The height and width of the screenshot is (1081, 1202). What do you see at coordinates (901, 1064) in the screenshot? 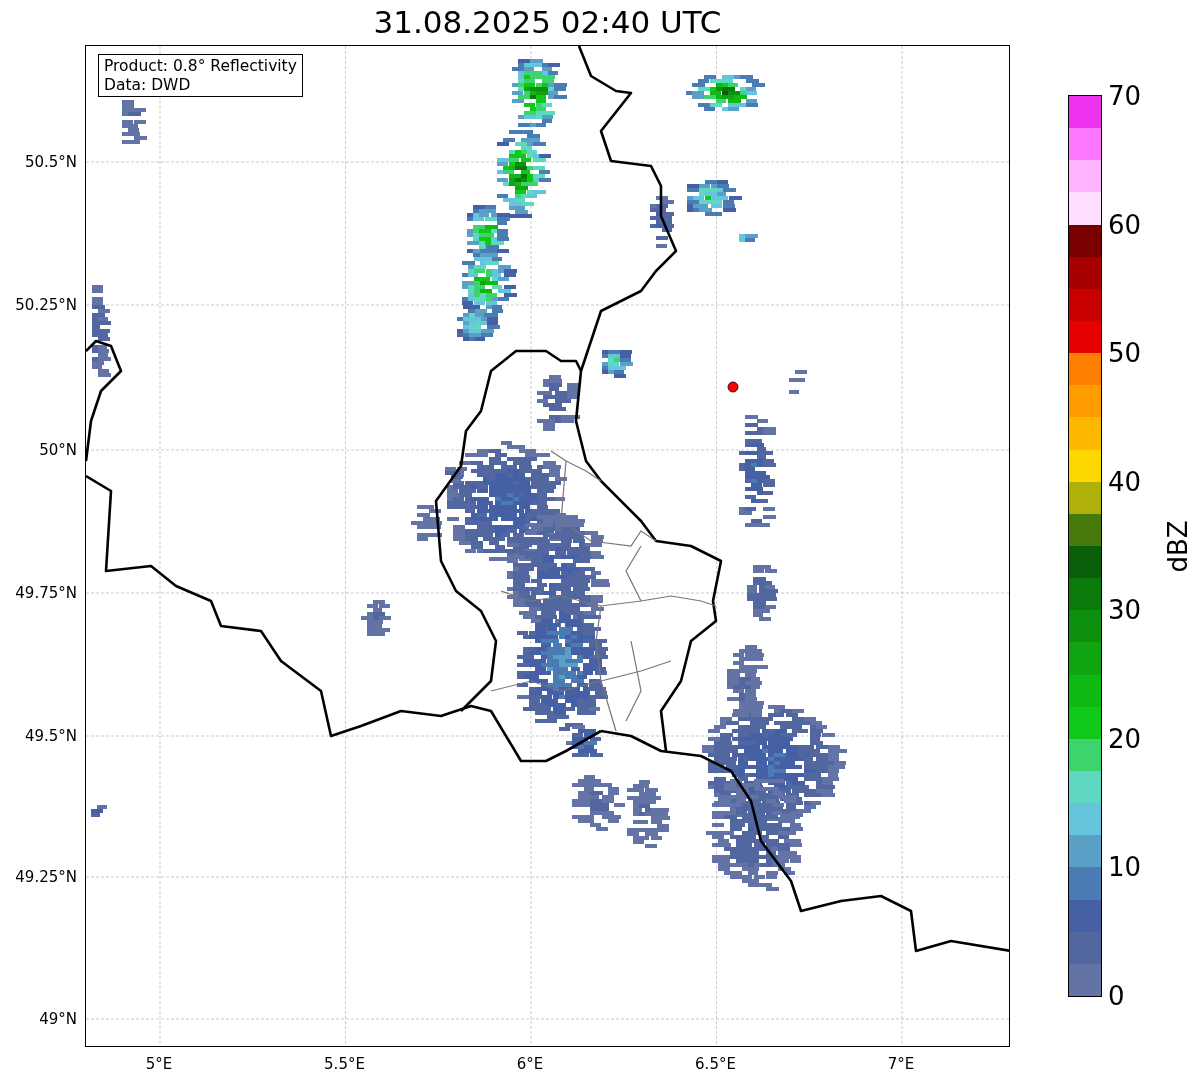
I see `longitude-label: 7°E` at bounding box center [901, 1064].